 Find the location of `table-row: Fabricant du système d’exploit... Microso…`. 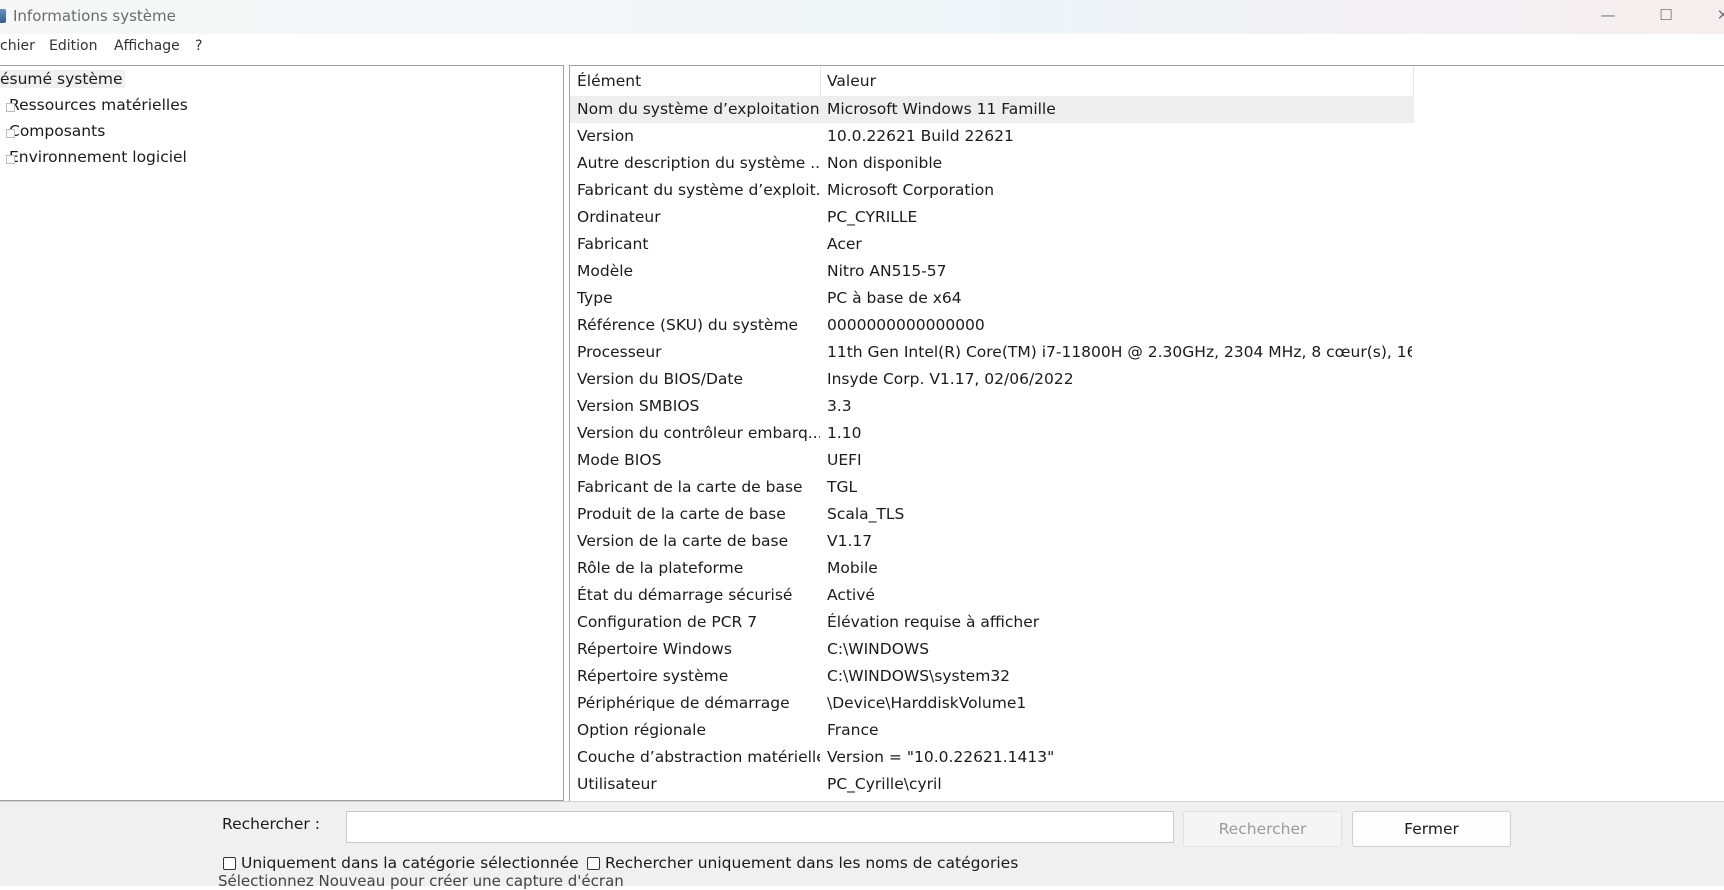

table-row: Fabricant du système d’exploit... Microso… is located at coordinates (992, 190).